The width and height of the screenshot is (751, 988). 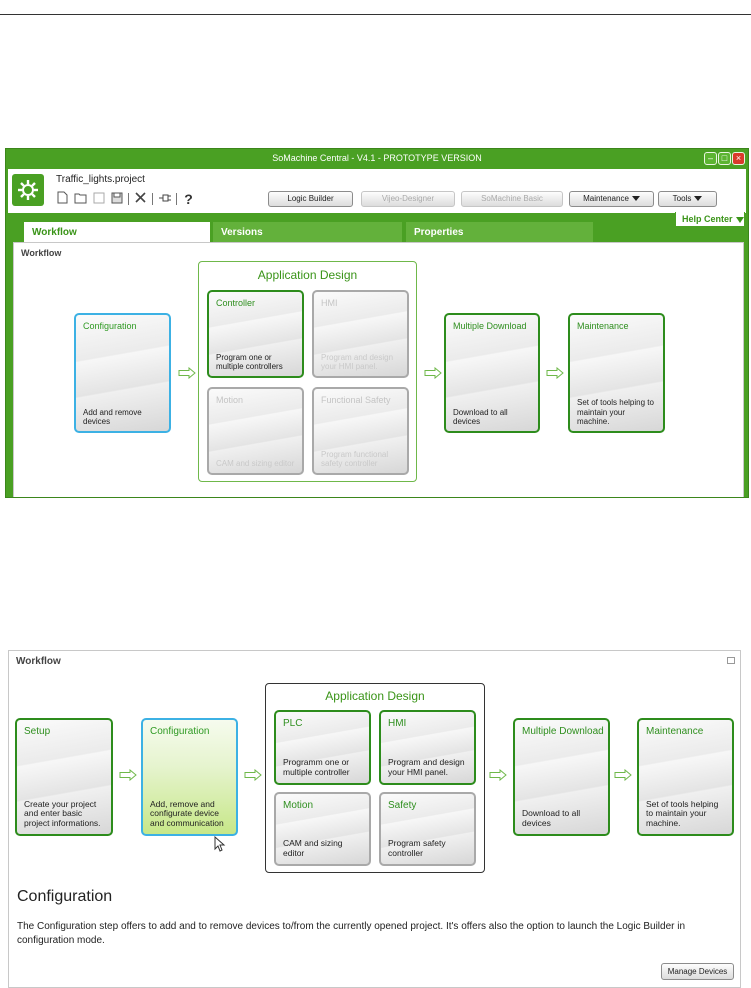 What do you see at coordinates (293, 723) in the screenshot?
I see `card-title: PLC` at bounding box center [293, 723].